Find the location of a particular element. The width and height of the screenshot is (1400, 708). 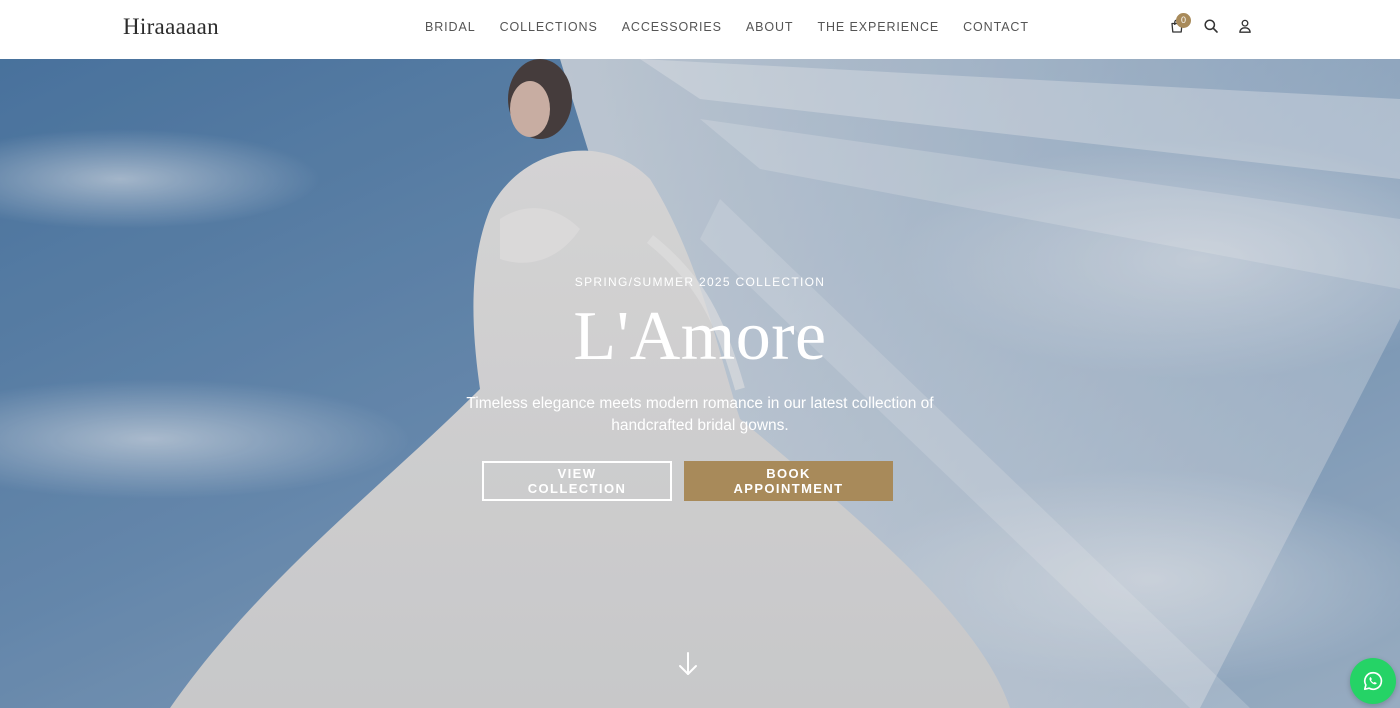

search-icon is located at coordinates (1211, 26).